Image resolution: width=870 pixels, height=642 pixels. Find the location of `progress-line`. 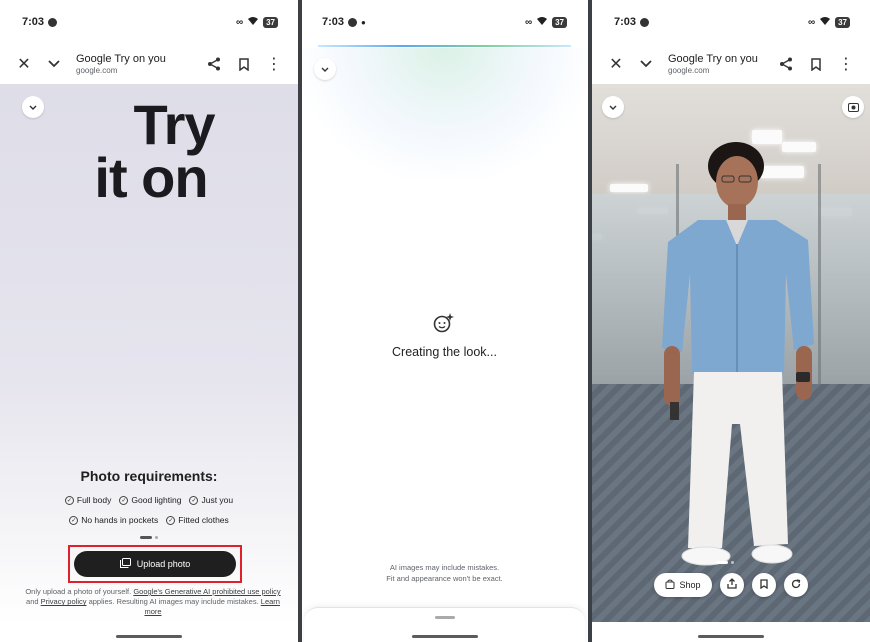

progress-line is located at coordinates (444, 46).